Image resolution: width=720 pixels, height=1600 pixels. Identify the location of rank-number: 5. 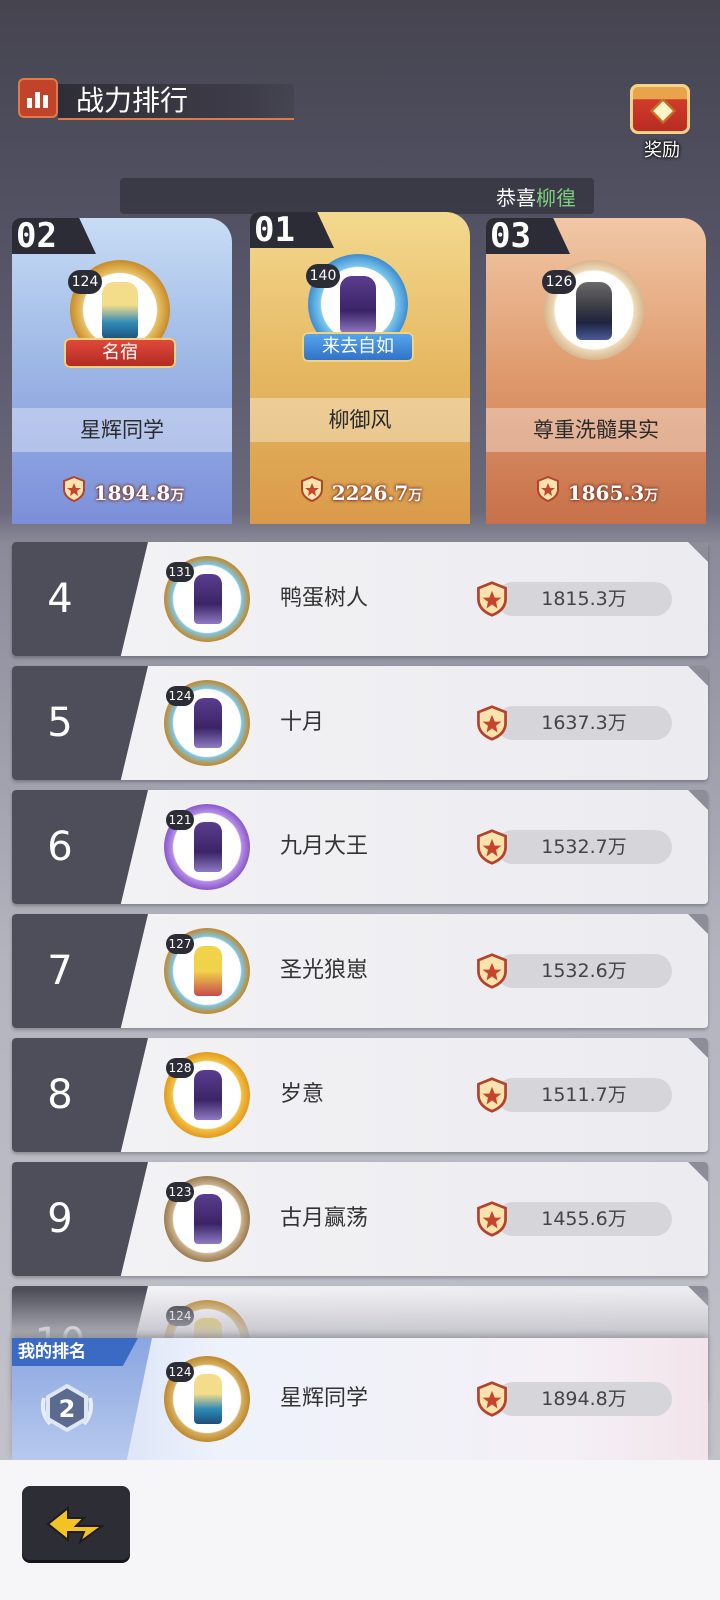
(60, 723).